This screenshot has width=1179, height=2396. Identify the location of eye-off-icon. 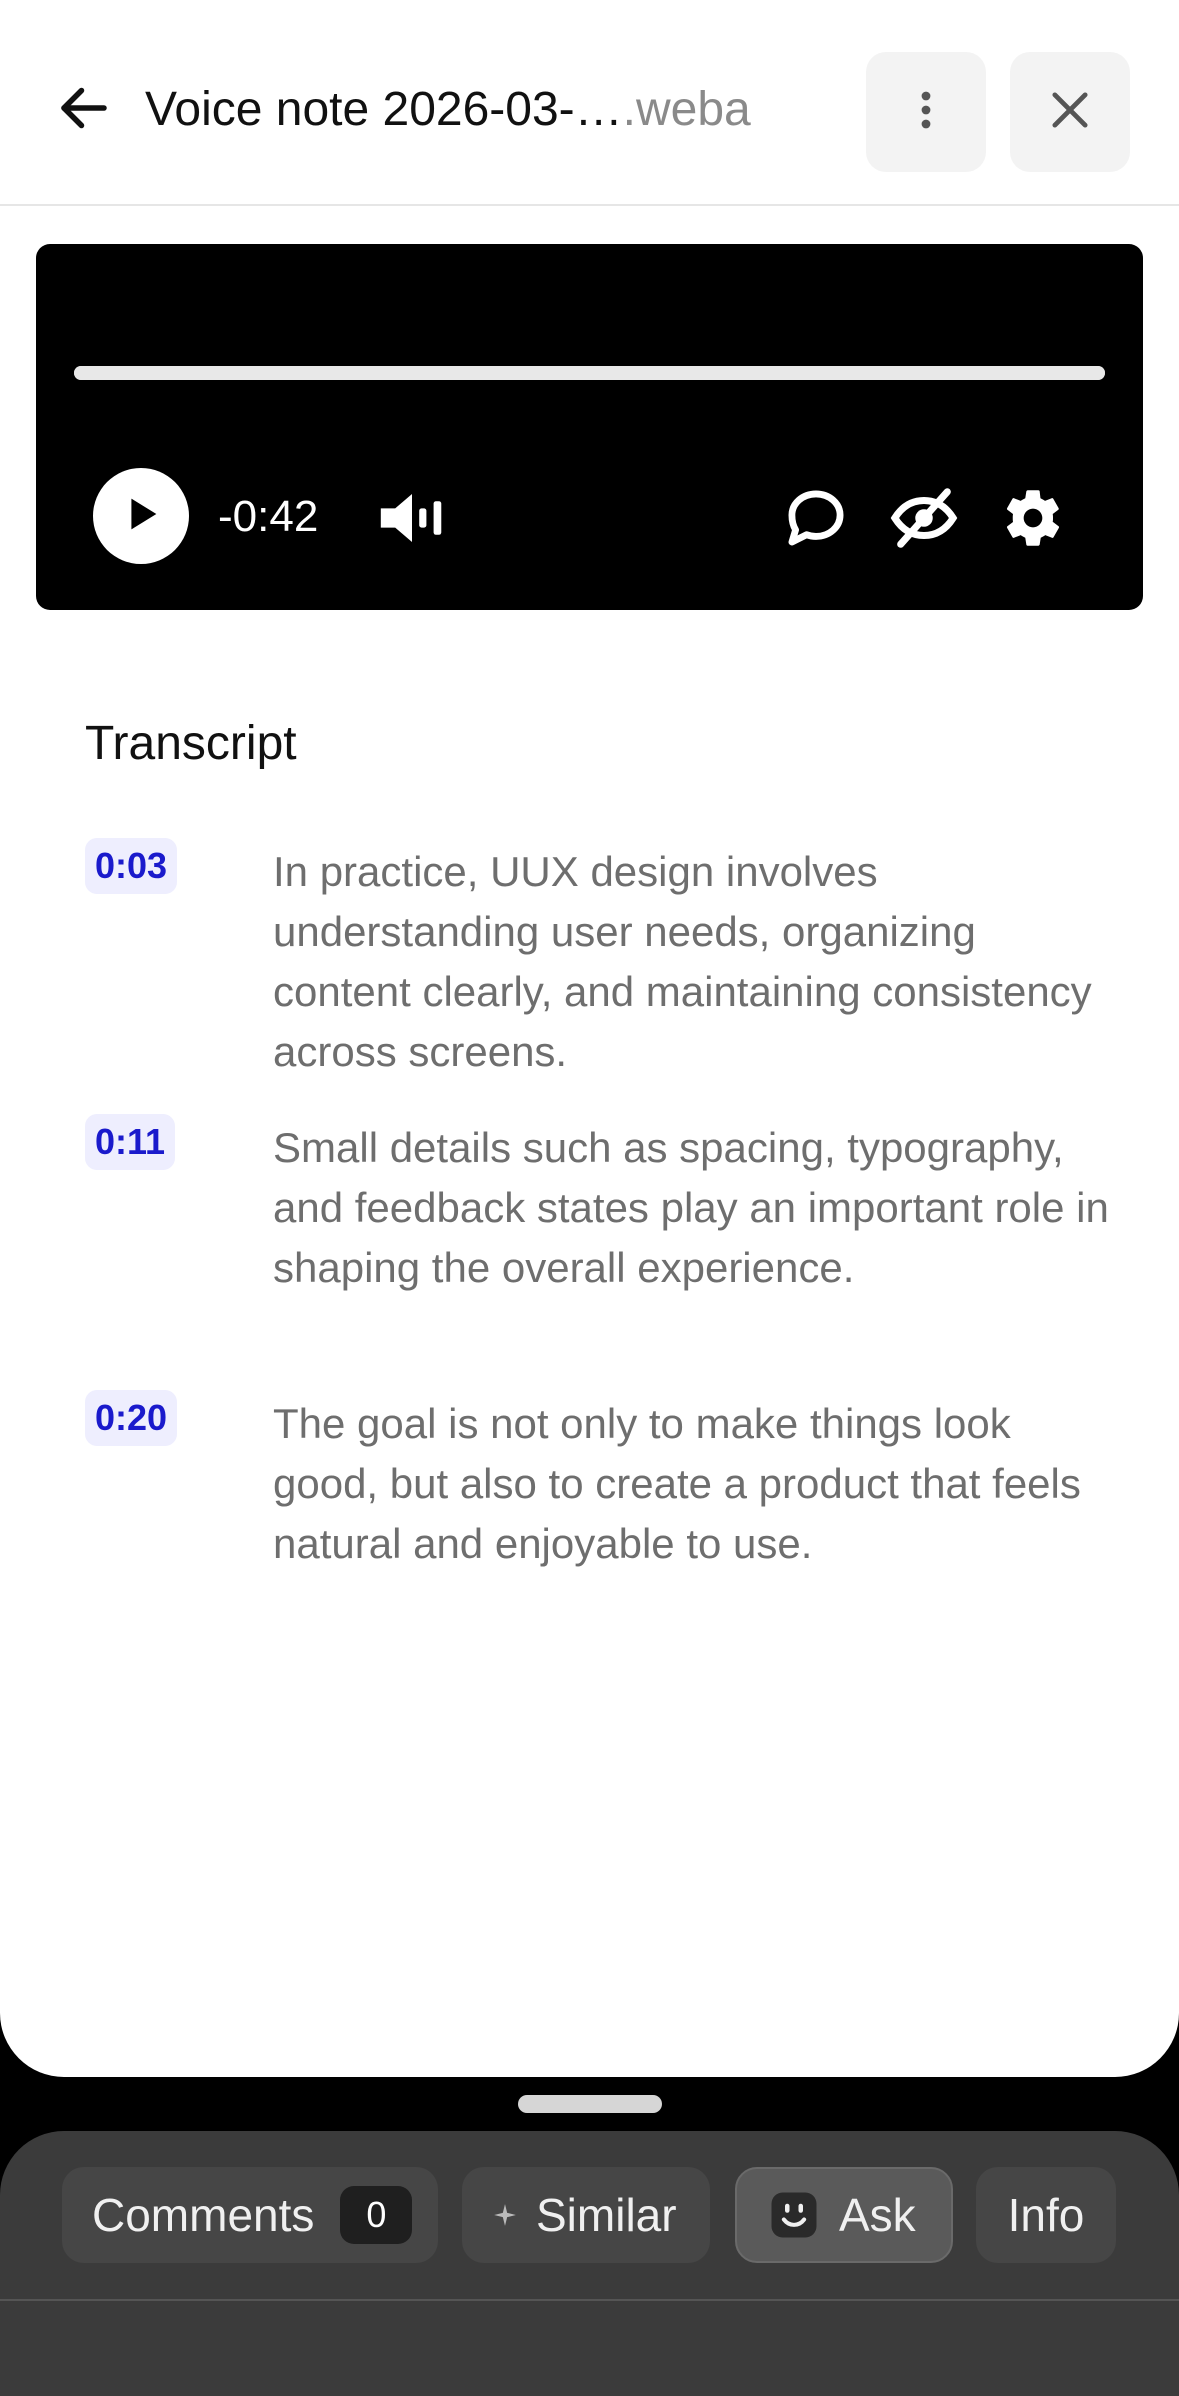
(924, 520).